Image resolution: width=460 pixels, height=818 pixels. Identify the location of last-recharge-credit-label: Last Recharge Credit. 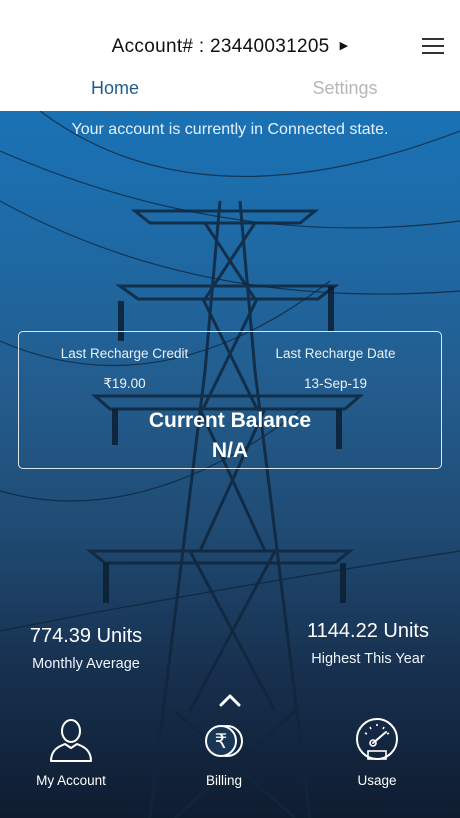
(124, 353).